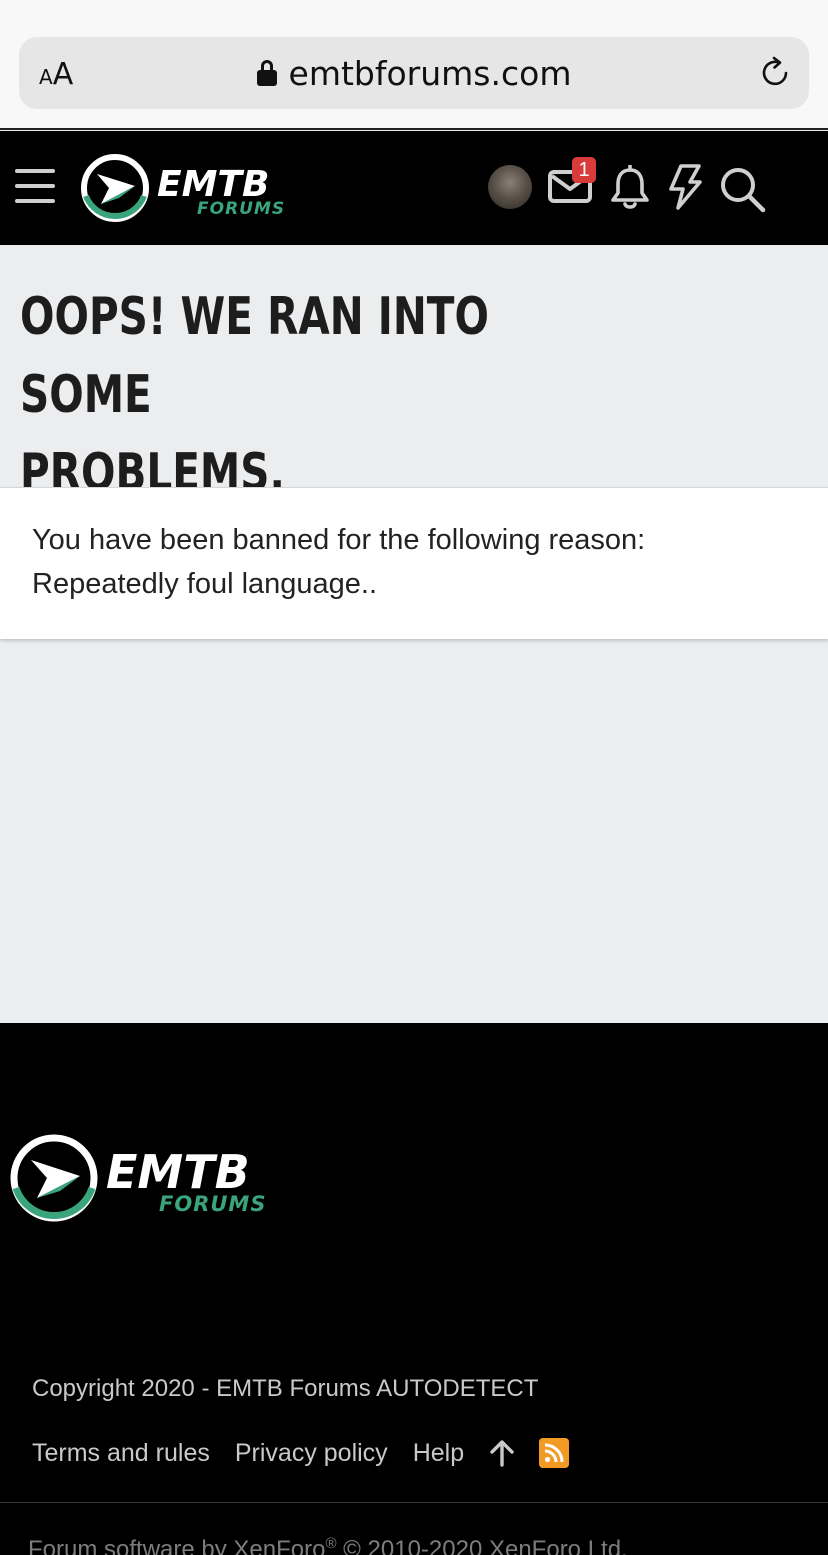 The width and height of the screenshot is (828, 1555). I want to click on avatar, so click(510, 187).